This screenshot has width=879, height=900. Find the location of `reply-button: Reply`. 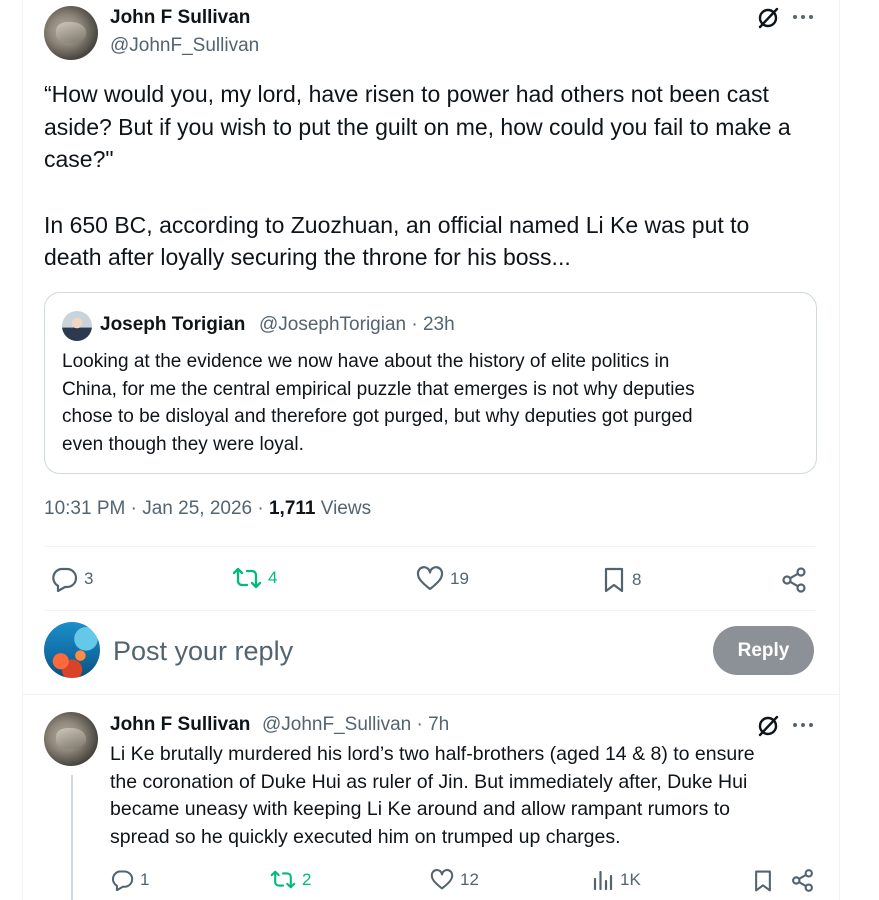

reply-button: Reply is located at coordinates (763, 650).